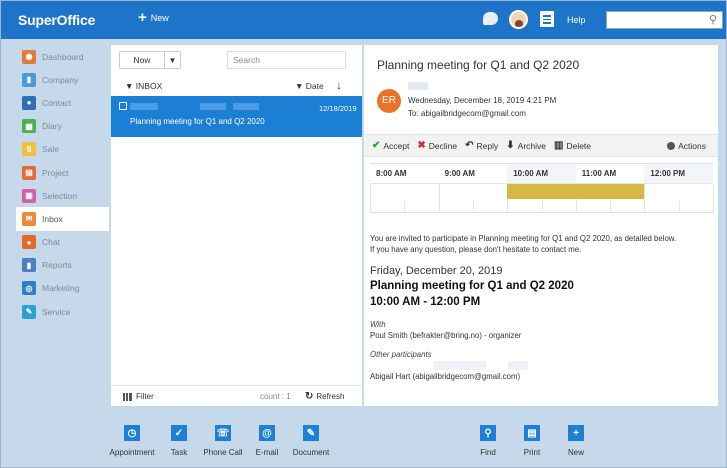 The width and height of the screenshot is (727, 468). I want to click on find-icon: ⚲, so click(488, 433).